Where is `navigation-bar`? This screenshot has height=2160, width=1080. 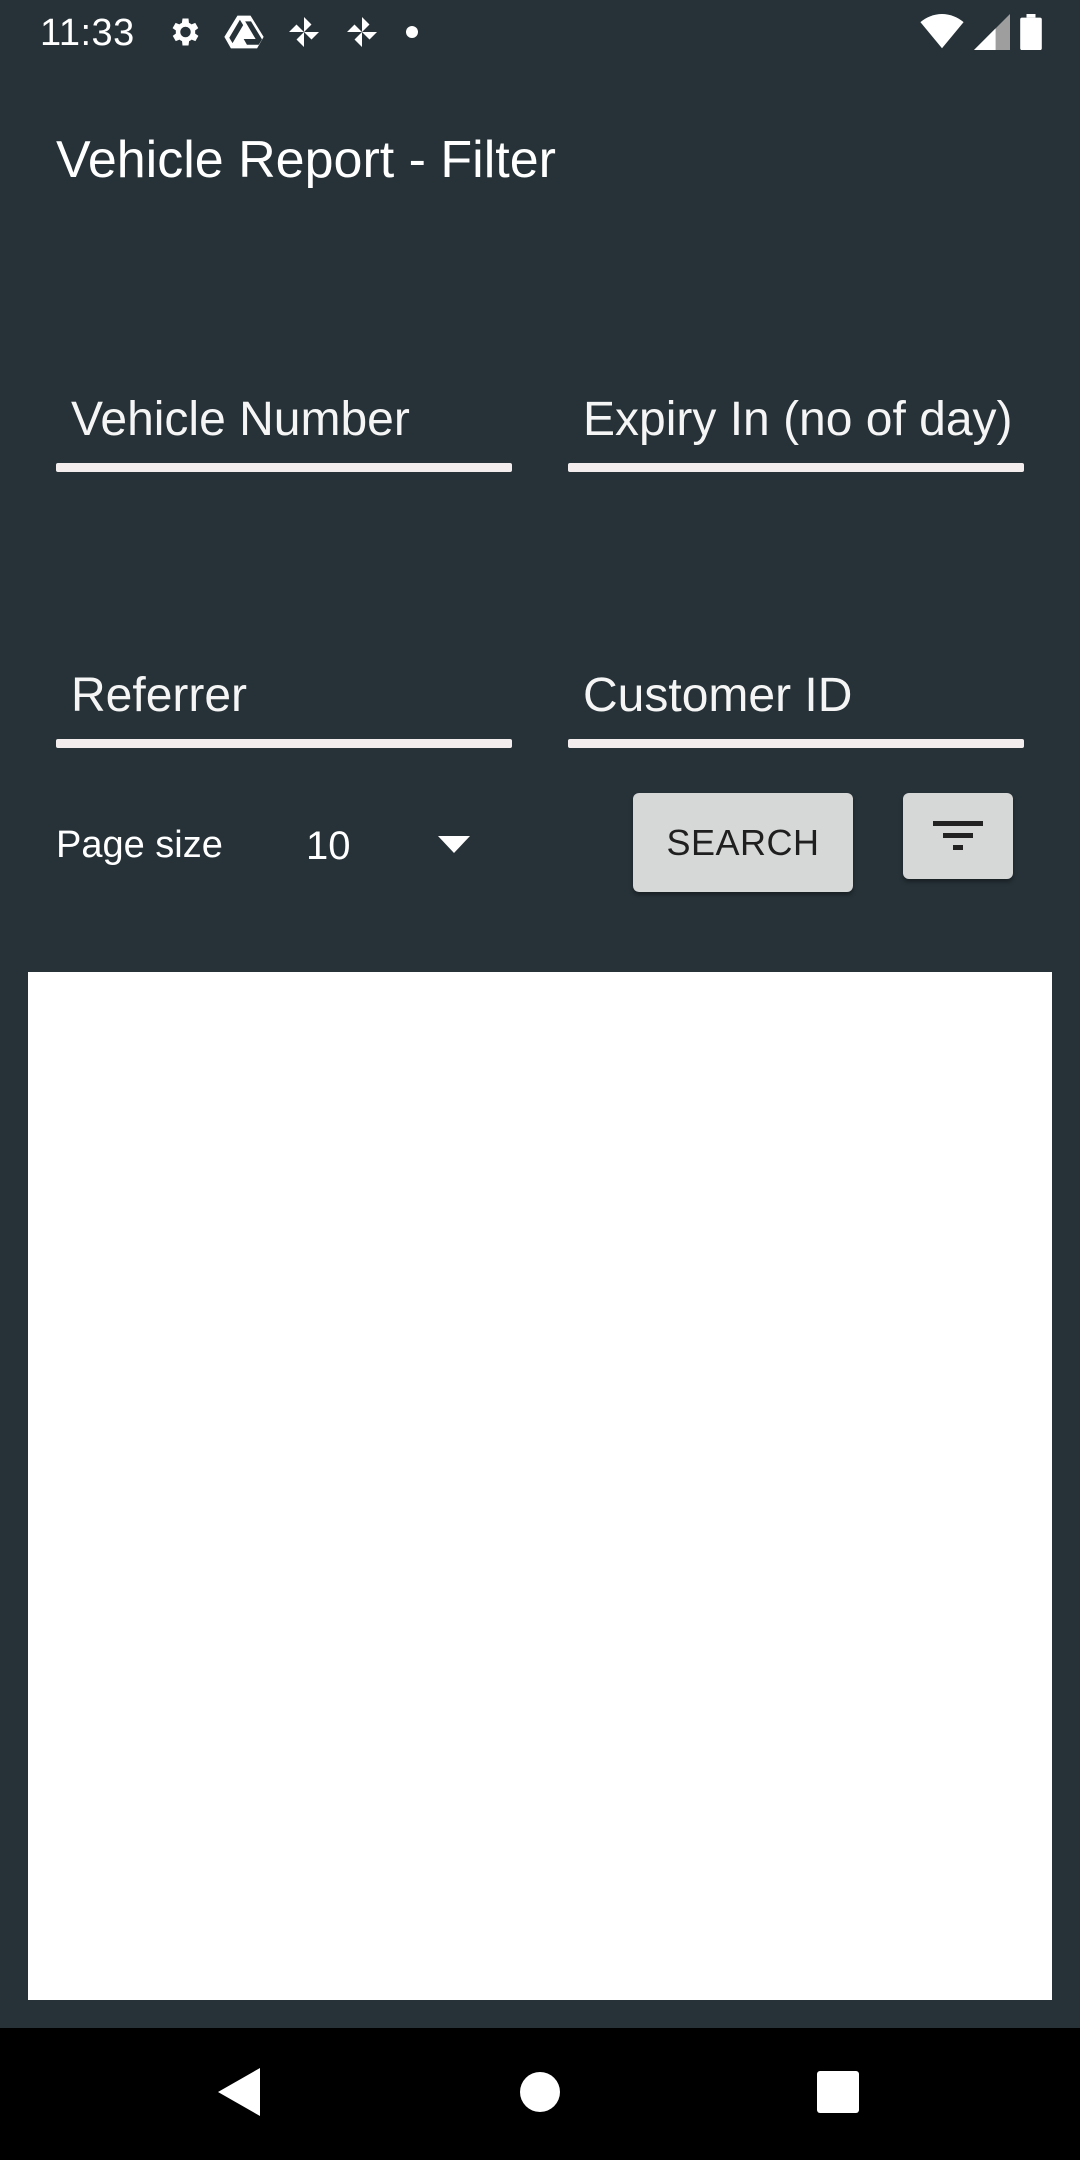 navigation-bar is located at coordinates (540, 2094).